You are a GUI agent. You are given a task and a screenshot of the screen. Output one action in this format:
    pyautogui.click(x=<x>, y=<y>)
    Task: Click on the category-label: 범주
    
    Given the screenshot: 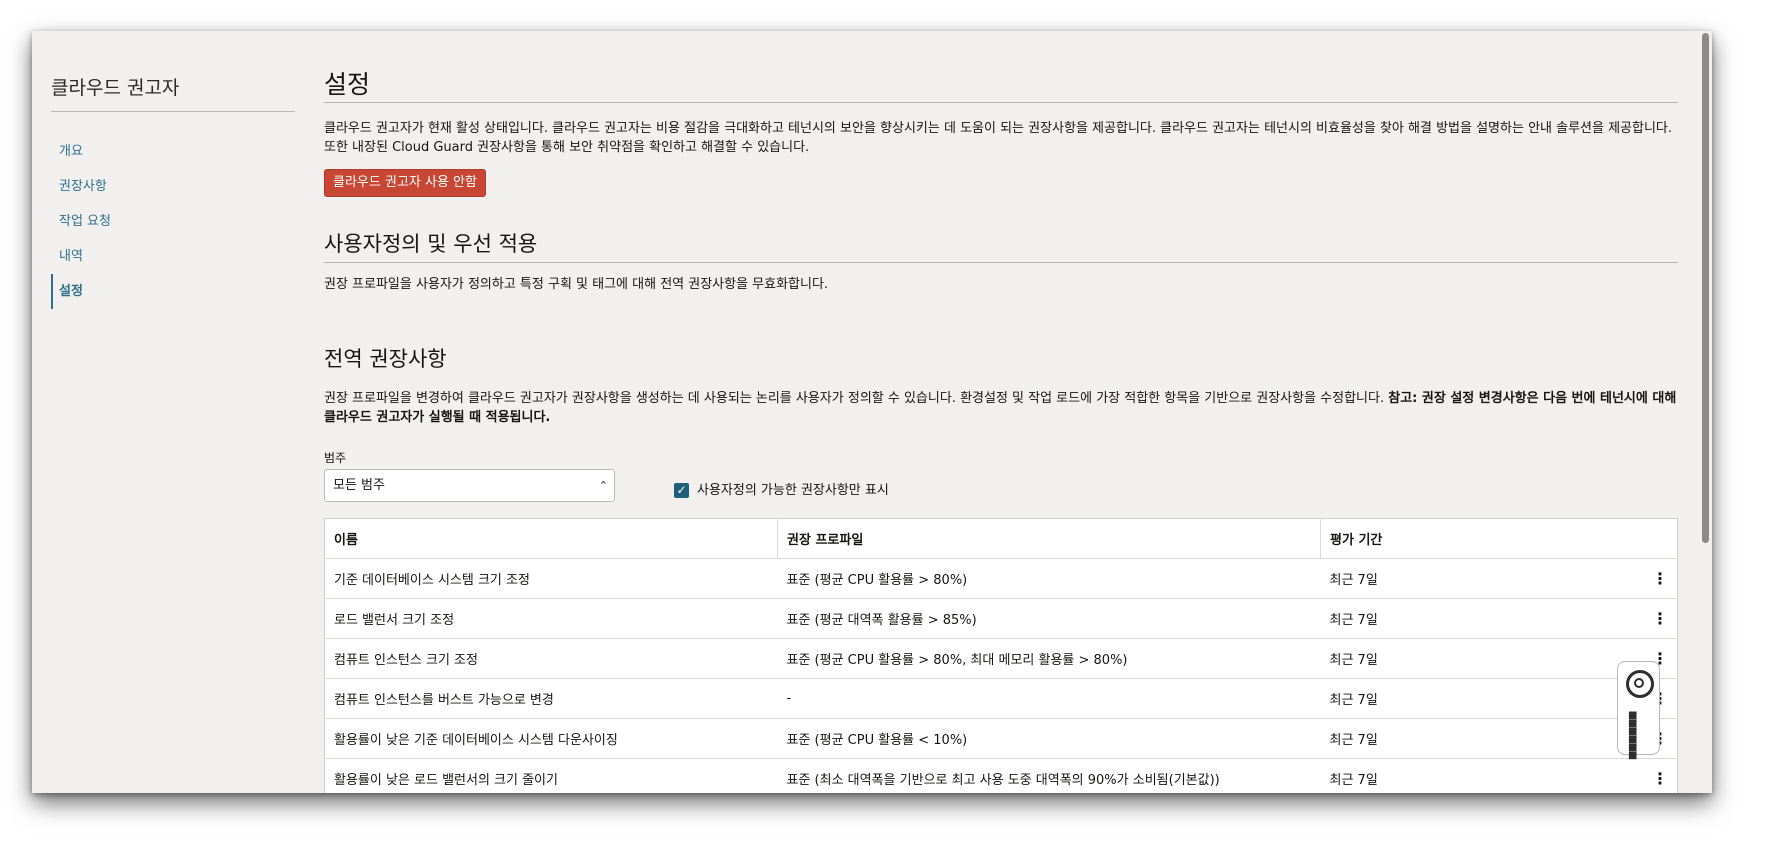 What is the action you would take?
    pyautogui.click(x=335, y=458)
    